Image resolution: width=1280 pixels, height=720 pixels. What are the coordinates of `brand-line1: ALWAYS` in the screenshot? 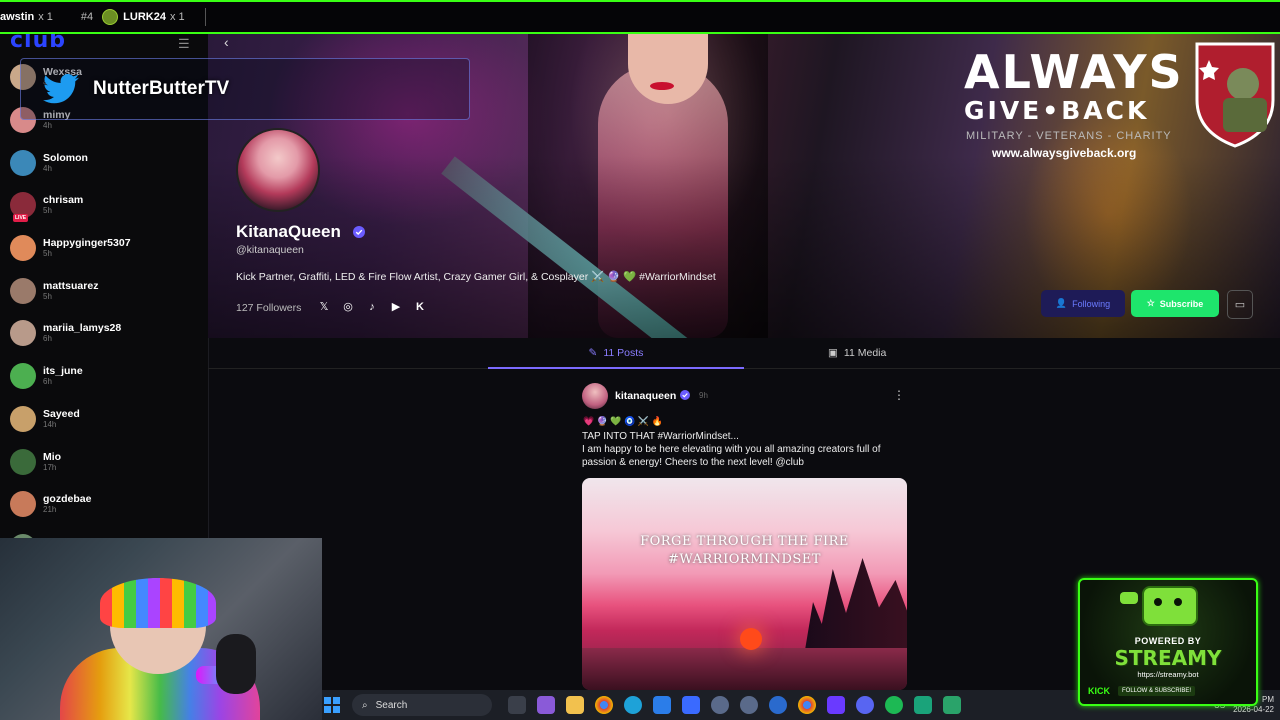 It's located at (1074, 72).